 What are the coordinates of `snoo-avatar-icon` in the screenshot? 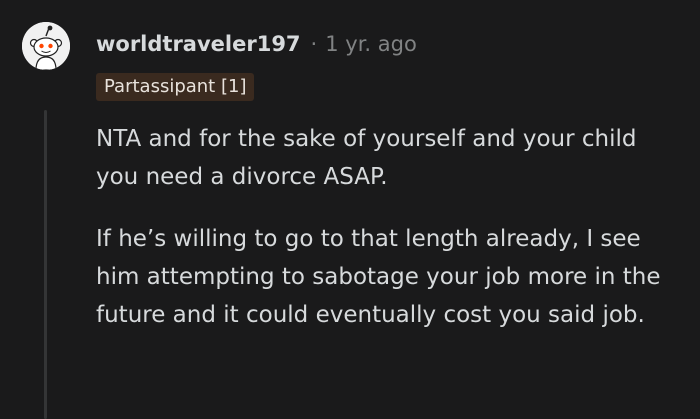 It's located at (46, 46).